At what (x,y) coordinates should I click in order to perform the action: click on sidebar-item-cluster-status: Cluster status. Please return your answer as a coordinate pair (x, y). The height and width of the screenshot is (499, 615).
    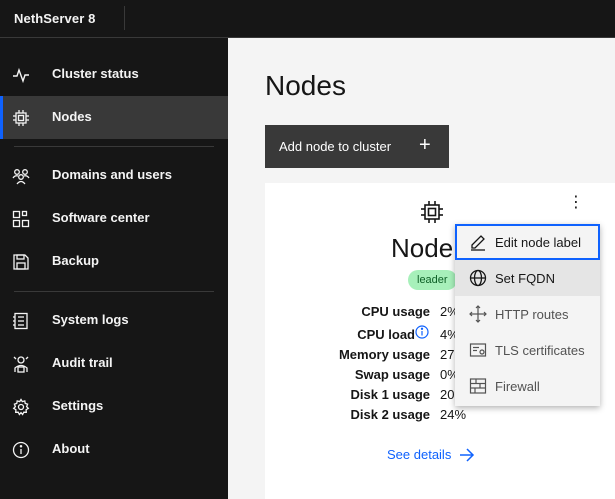
    Looking at the image, I should click on (114, 74).